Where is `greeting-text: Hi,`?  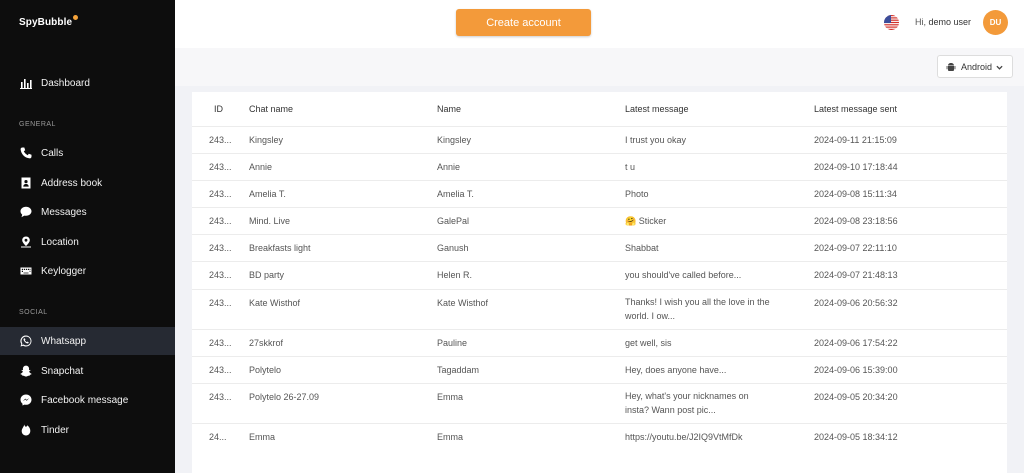 greeting-text: Hi, is located at coordinates (920, 22).